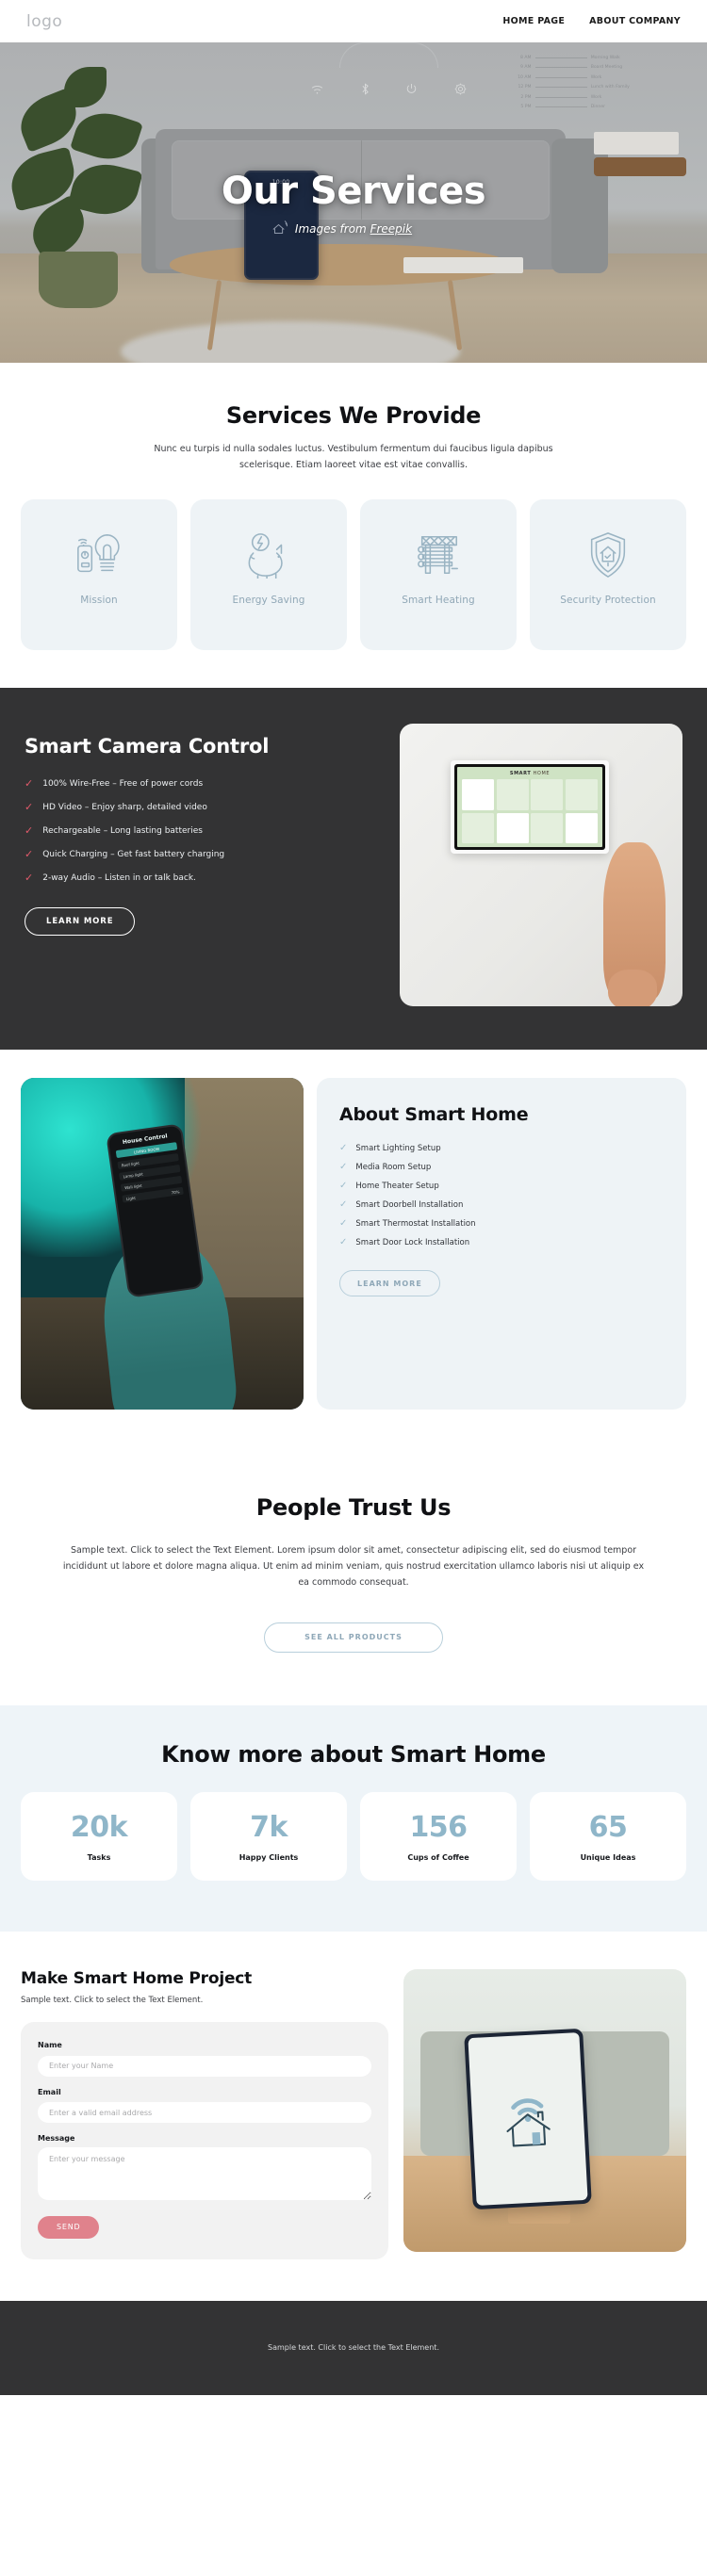  I want to click on contact-title: Make Smart Home Project, so click(137, 1979).